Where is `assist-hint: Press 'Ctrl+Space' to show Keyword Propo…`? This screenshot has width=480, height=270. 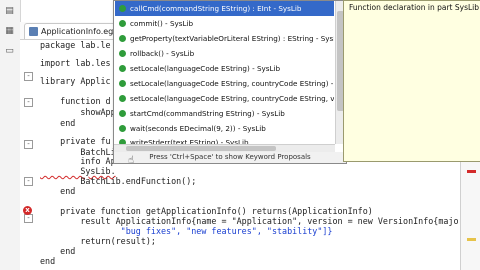 assist-hint: Press 'Ctrl+Space' to show Keyword Propo… is located at coordinates (230, 158).